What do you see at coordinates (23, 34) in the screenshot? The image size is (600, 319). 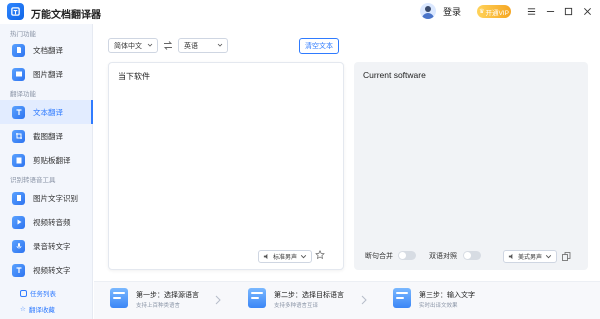 I see `sidebar-group-hot: 热门功能` at bounding box center [23, 34].